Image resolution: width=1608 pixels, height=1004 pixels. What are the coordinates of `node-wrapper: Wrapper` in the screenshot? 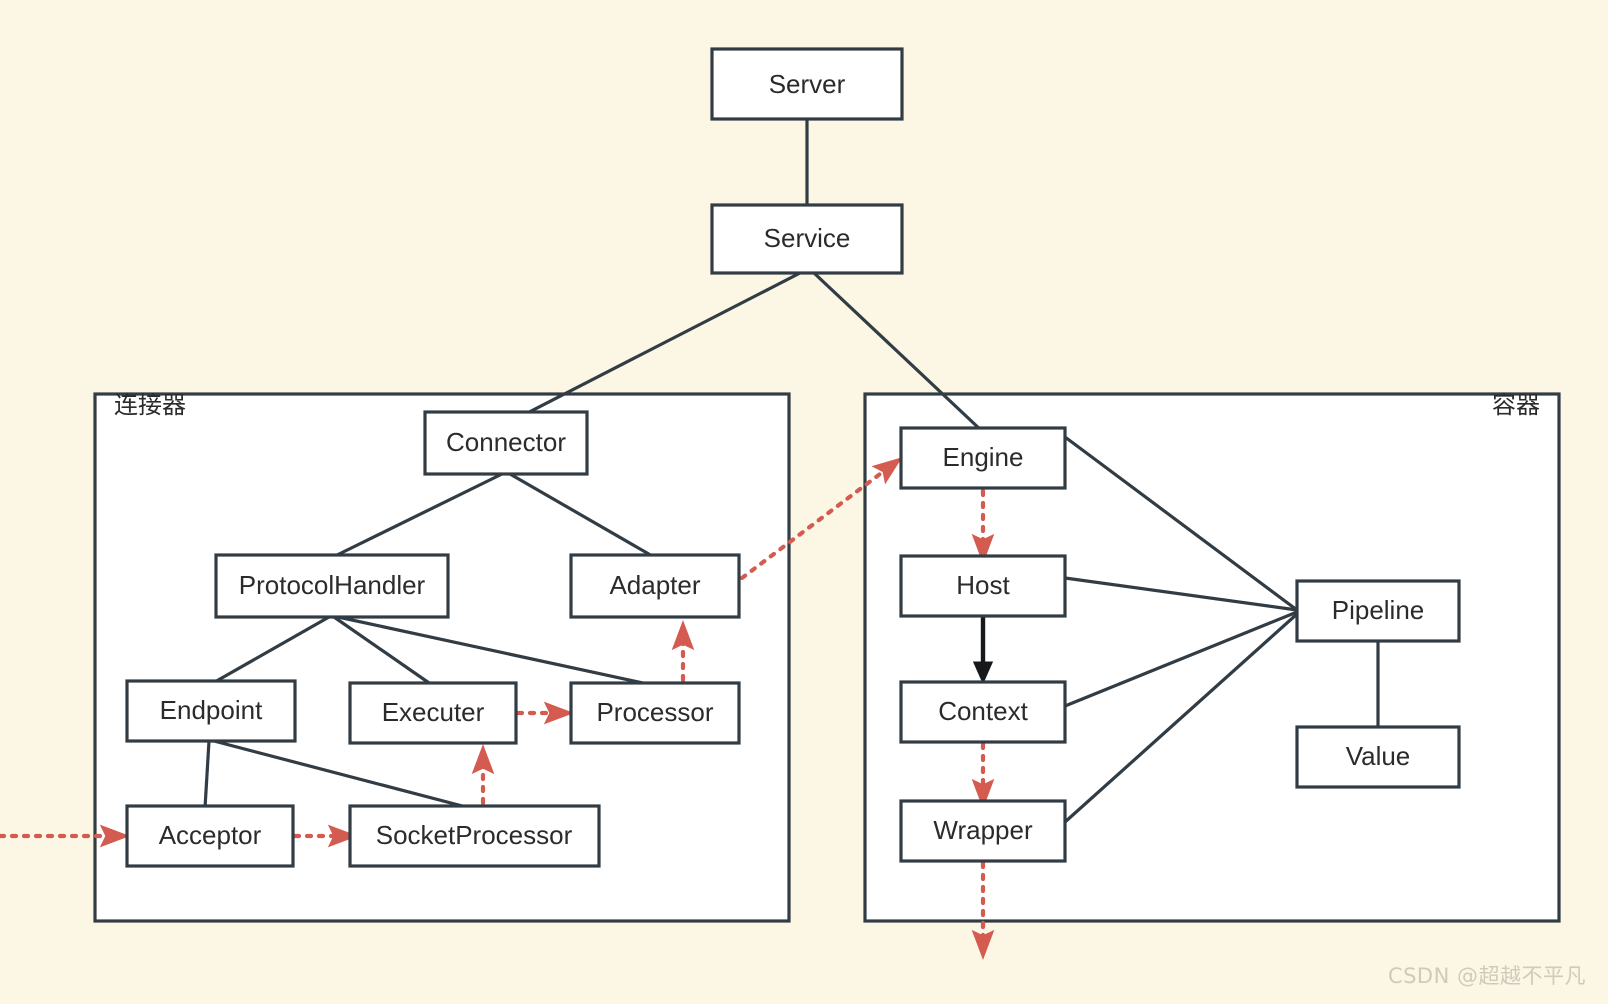 It's located at (983, 831).